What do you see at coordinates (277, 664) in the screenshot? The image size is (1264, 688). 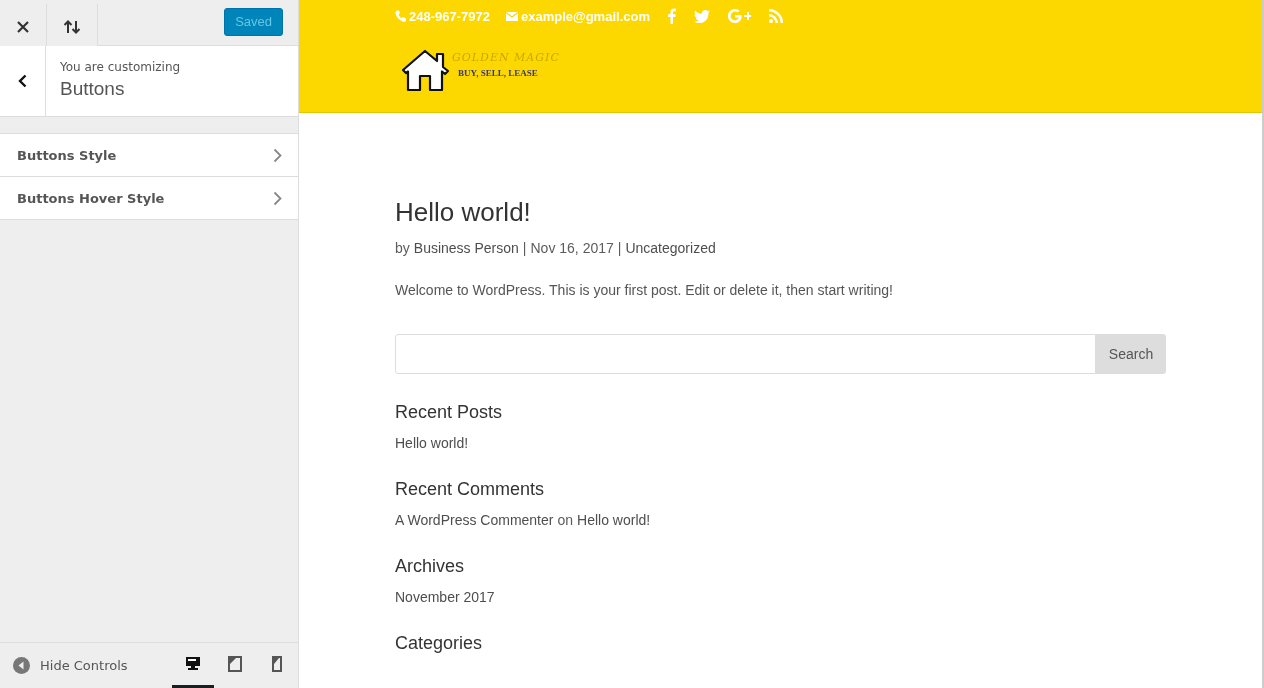 I see `mobile-icon` at bounding box center [277, 664].